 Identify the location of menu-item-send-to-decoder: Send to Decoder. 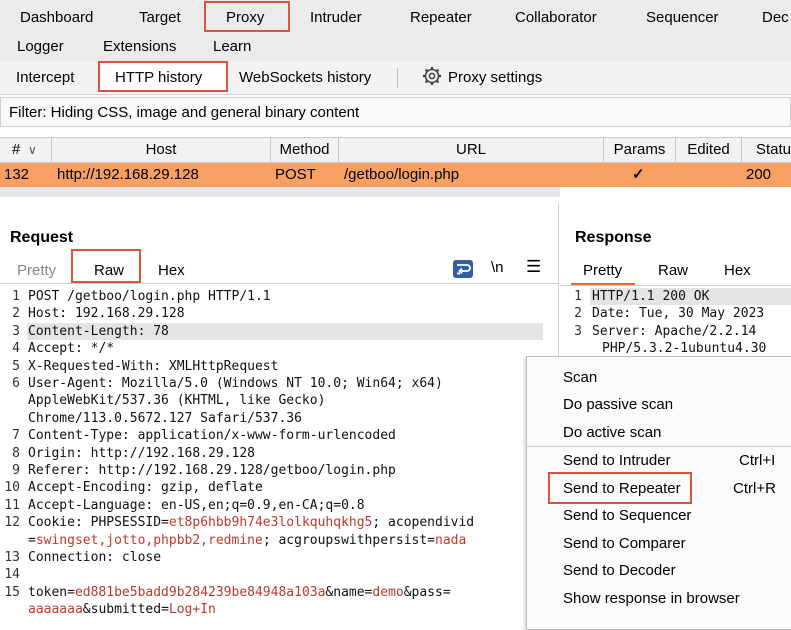
(619, 570).